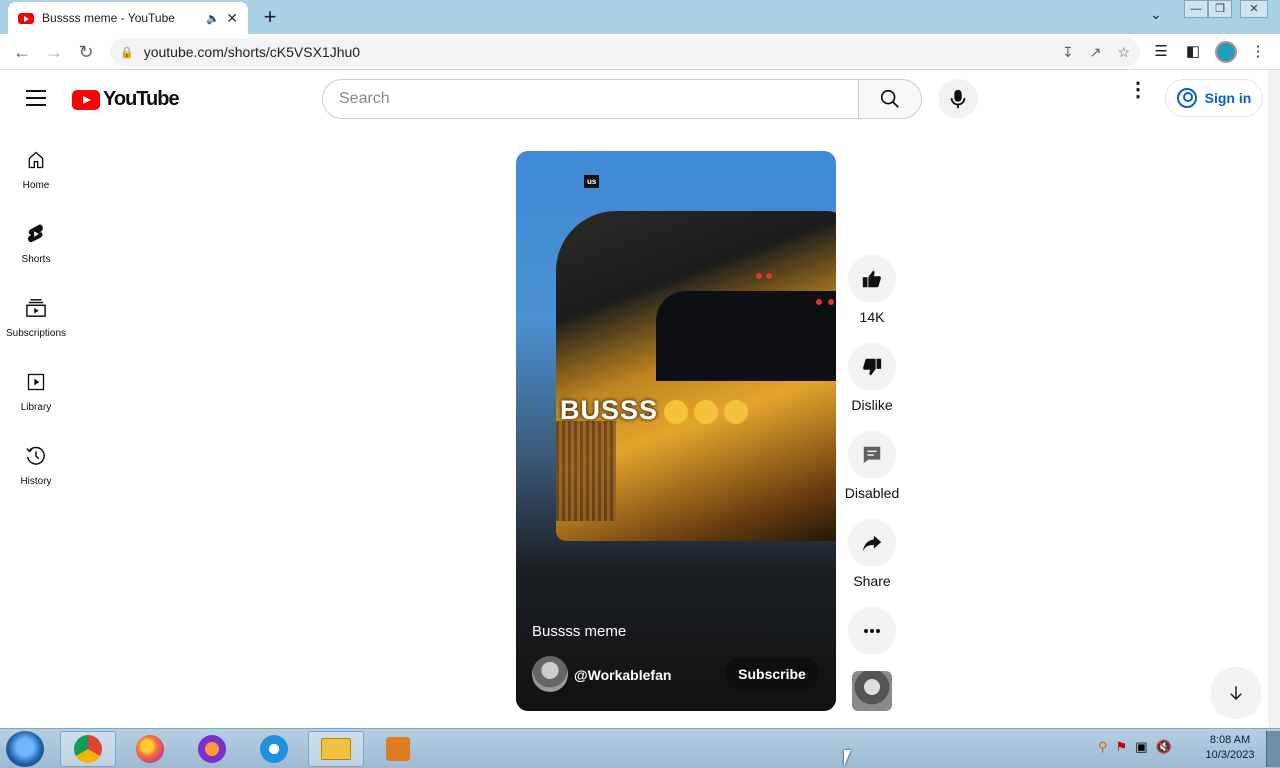 The image size is (1280, 768). Describe the element at coordinates (622, 675) in the screenshot. I see `channel-name: @Workablefan` at that location.